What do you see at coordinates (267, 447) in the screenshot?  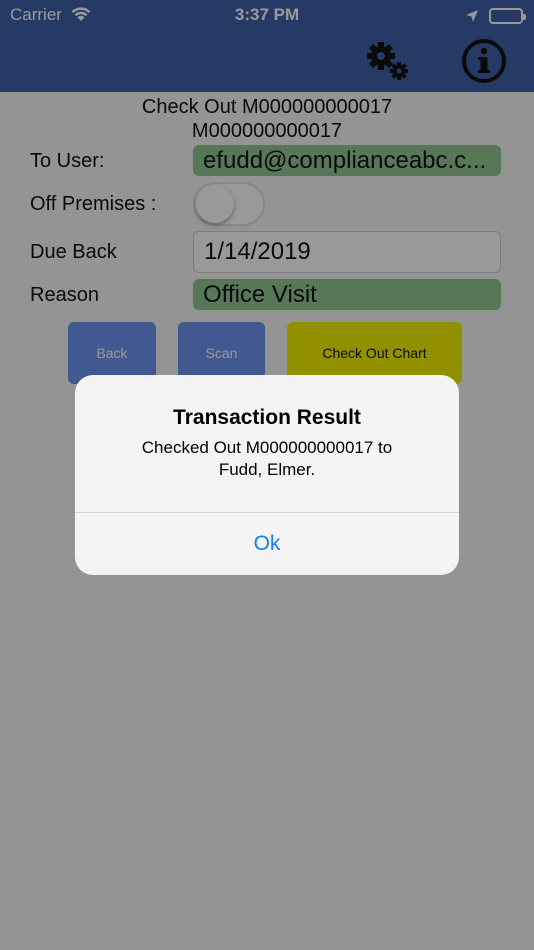 I see `alert-message-line1: Checked Out M000000000017 to` at bounding box center [267, 447].